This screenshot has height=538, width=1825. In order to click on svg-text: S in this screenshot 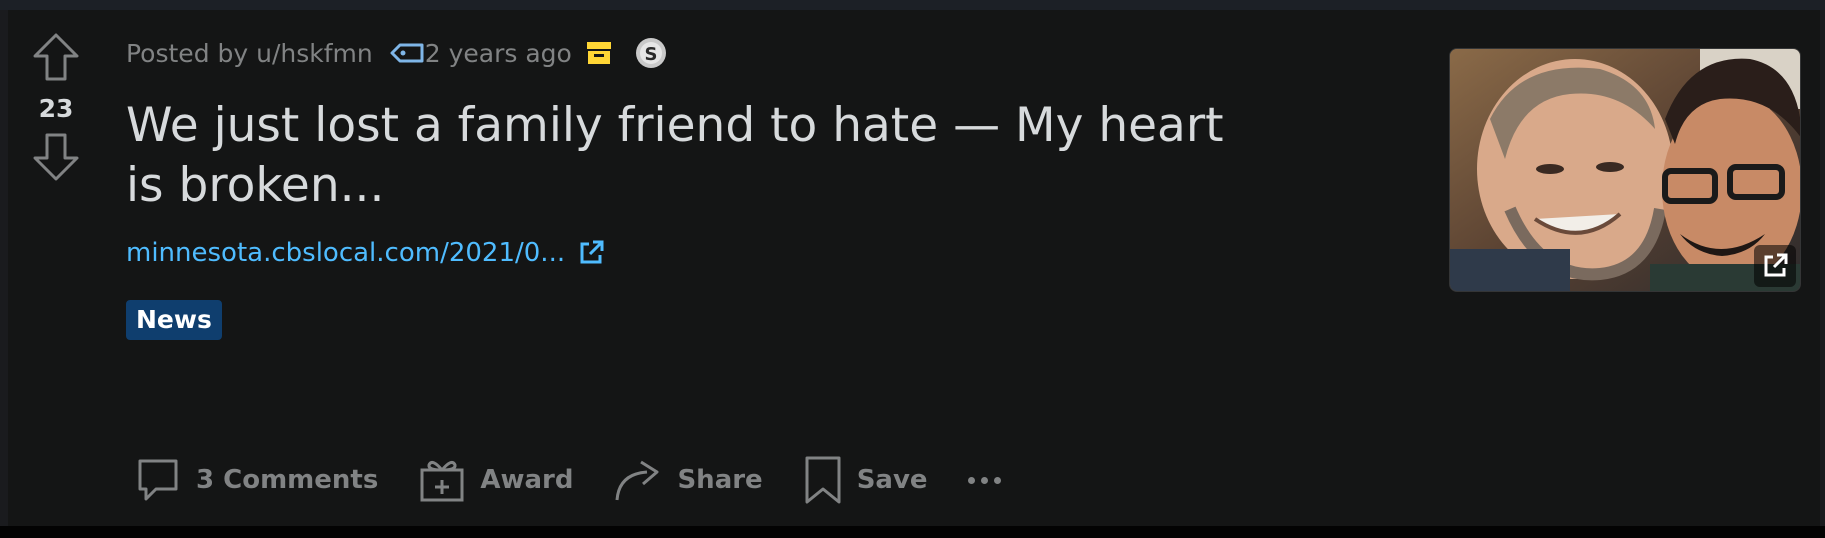, I will do `click(650, 54)`.